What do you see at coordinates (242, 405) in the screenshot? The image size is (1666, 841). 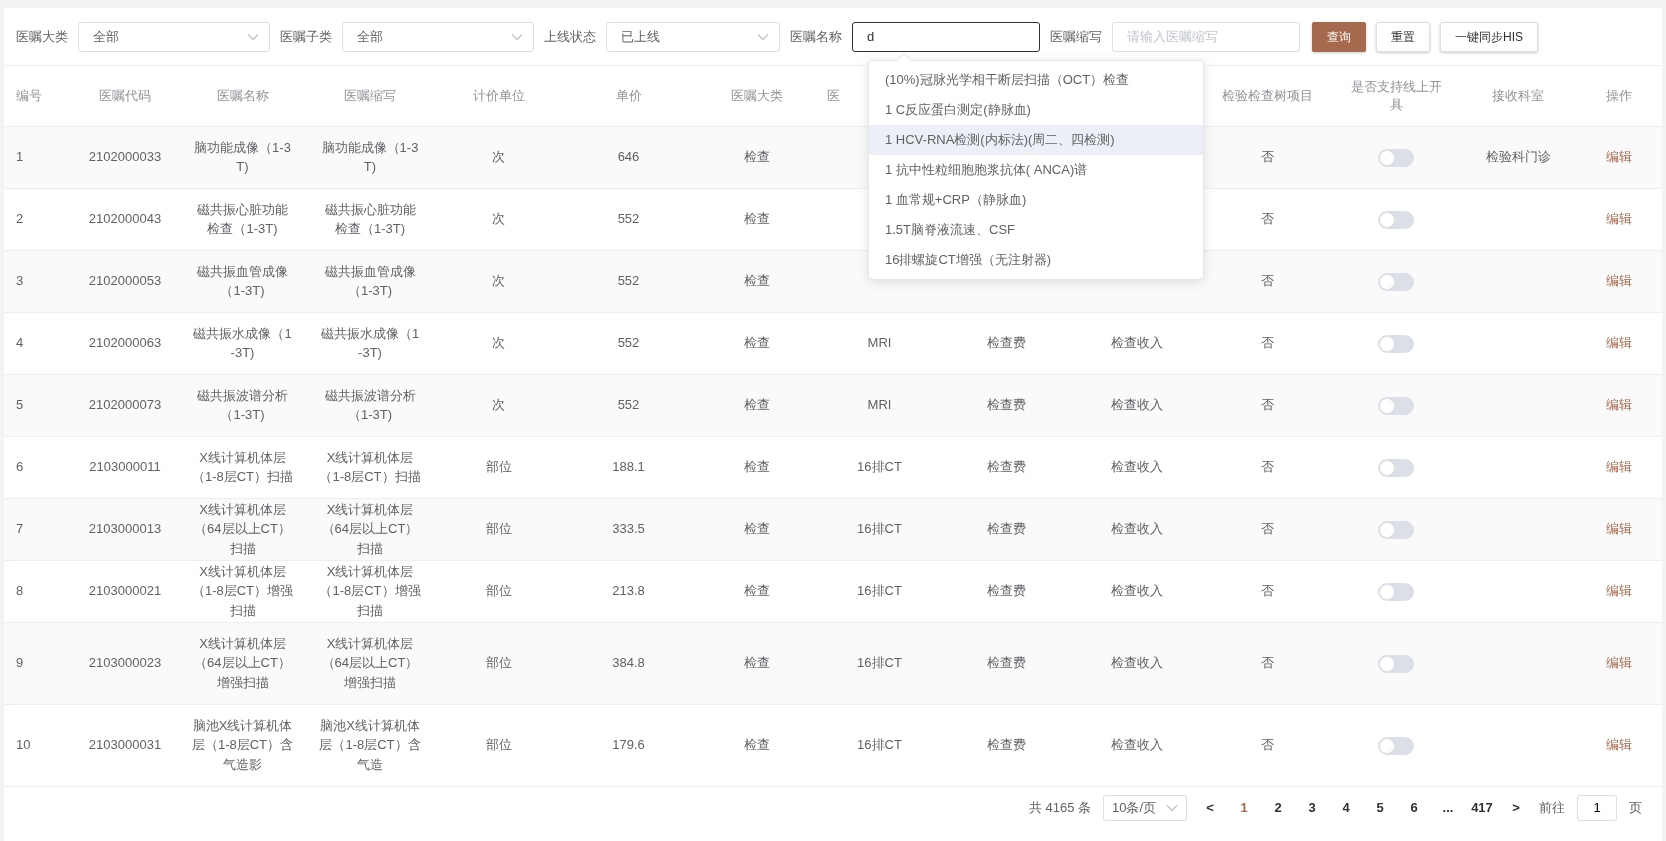 I see `table-cell-text: 磁共振波谱分析（1-3T)` at bounding box center [242, 405].